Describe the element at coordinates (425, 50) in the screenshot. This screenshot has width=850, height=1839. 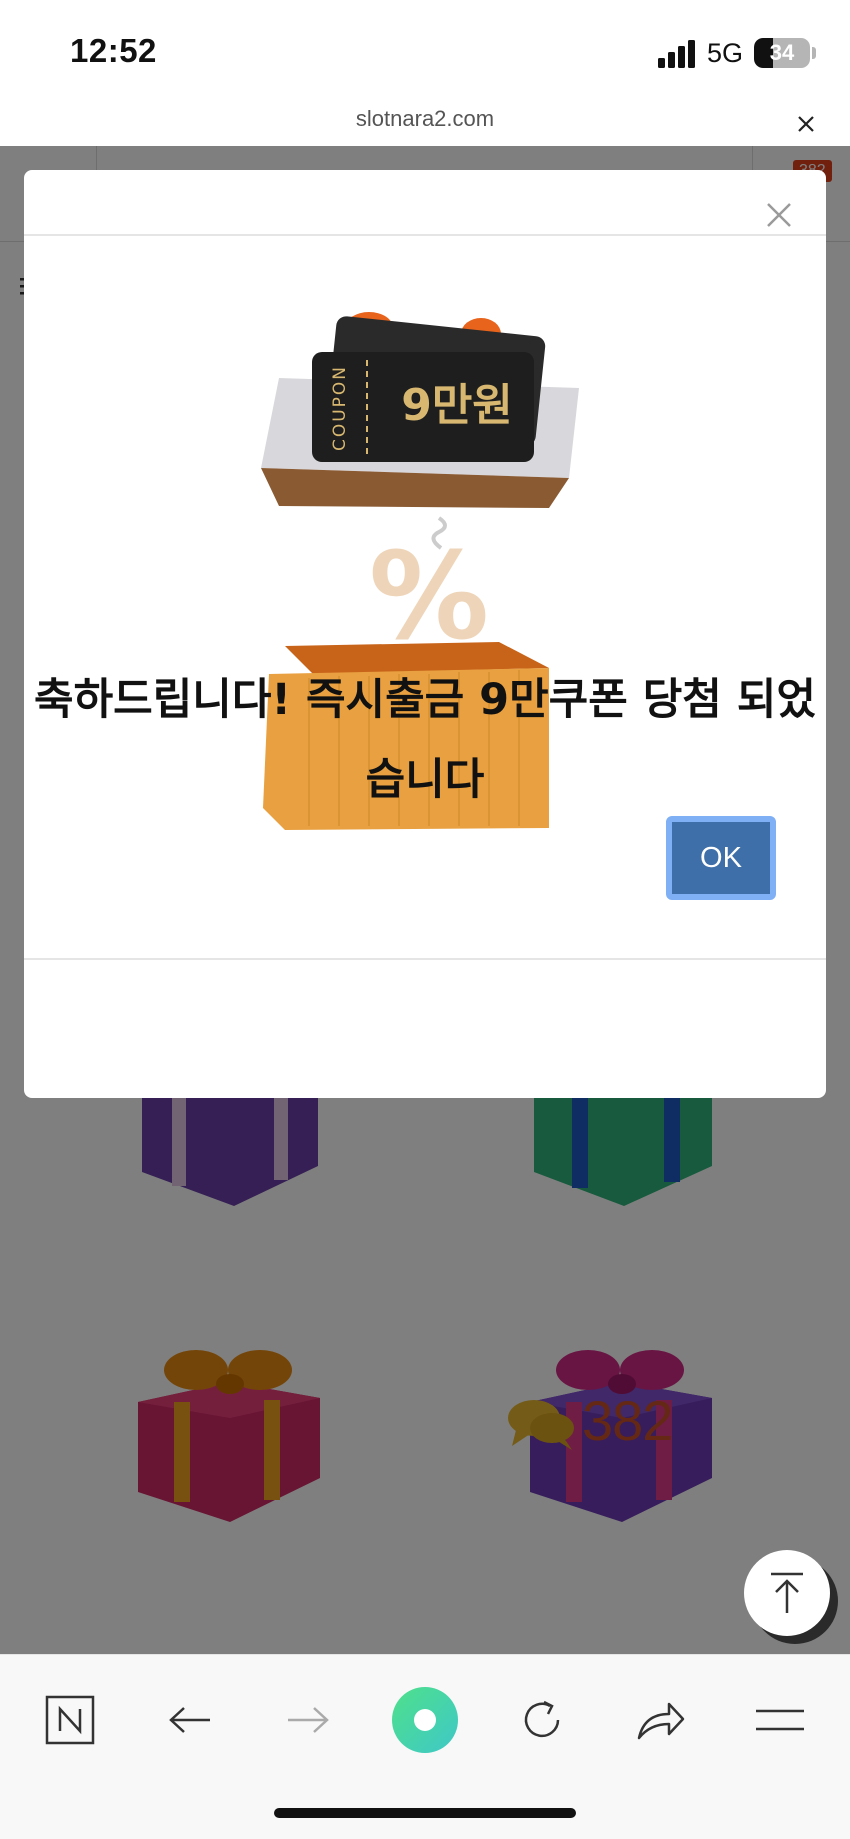
I see `status-bar: 12:52 5G 34` at that location.